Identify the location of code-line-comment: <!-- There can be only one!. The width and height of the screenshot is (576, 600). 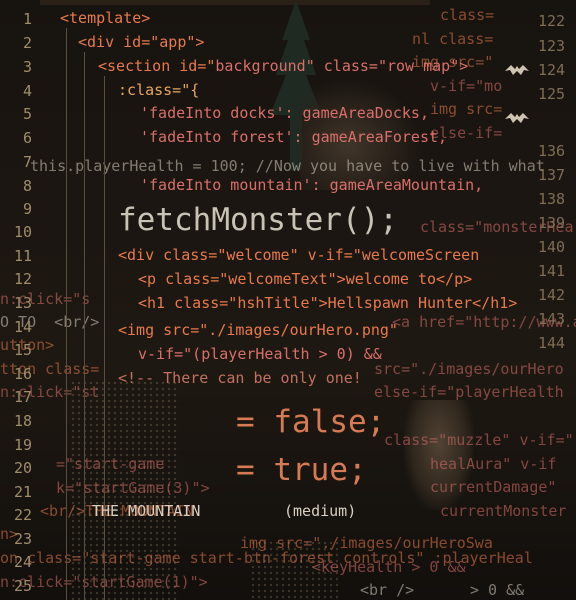
(240, 378).